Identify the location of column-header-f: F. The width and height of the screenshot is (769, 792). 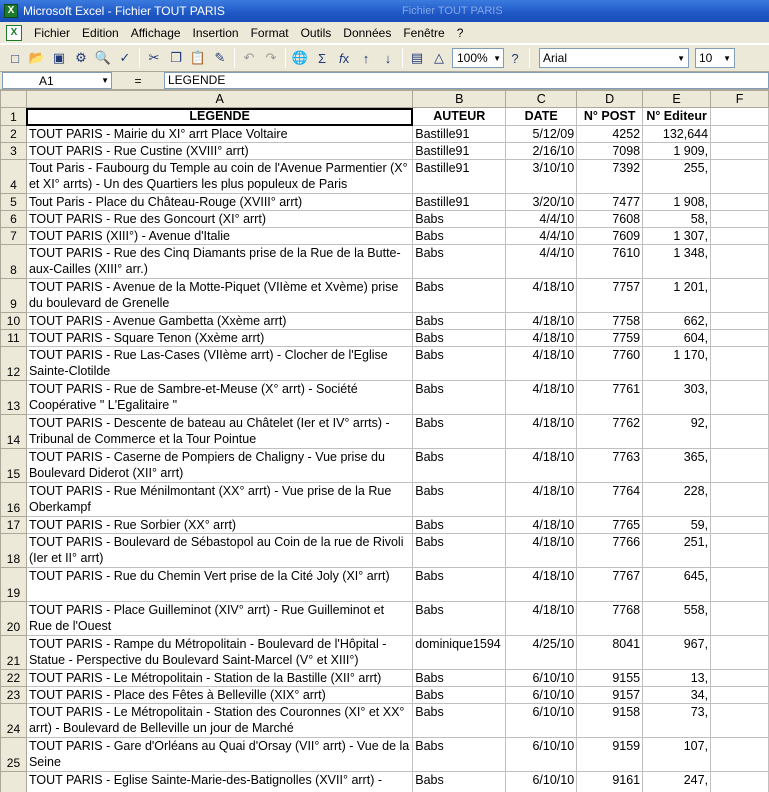
(739, 99).